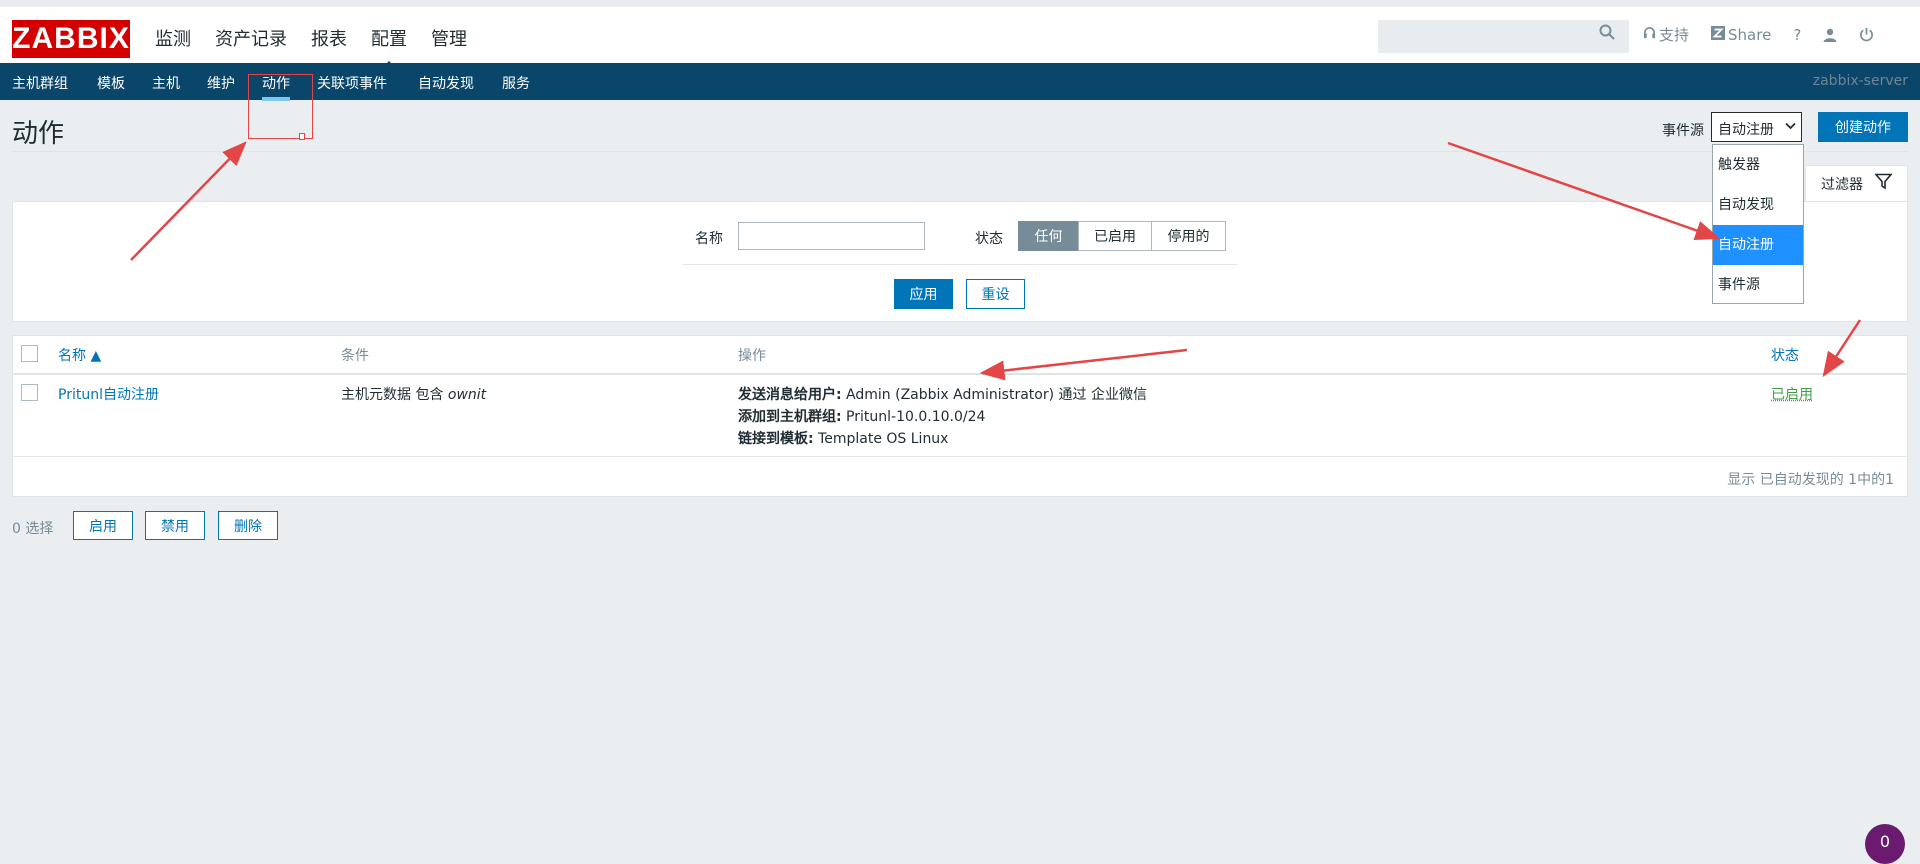 This screenshot has width=1920, height=864. Describe the element at coordinates (1797, 35) in the screenshot. I see `help-icon: ?` at that location.